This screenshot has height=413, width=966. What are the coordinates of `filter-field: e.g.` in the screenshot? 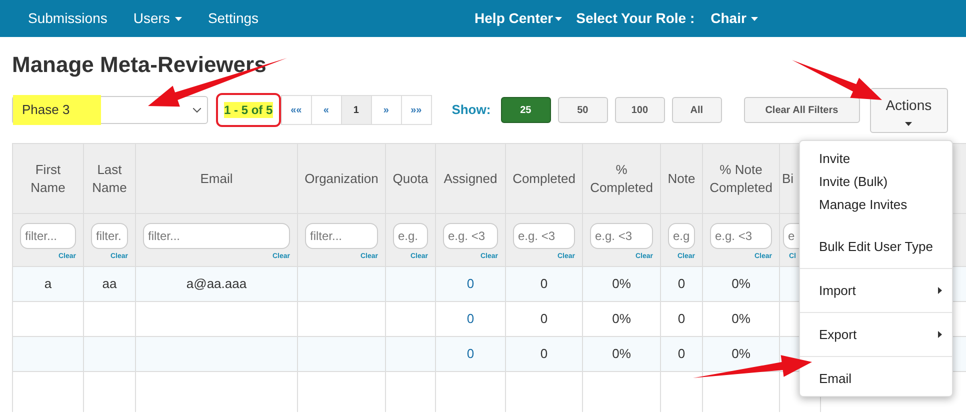 It's located at (410, 236).